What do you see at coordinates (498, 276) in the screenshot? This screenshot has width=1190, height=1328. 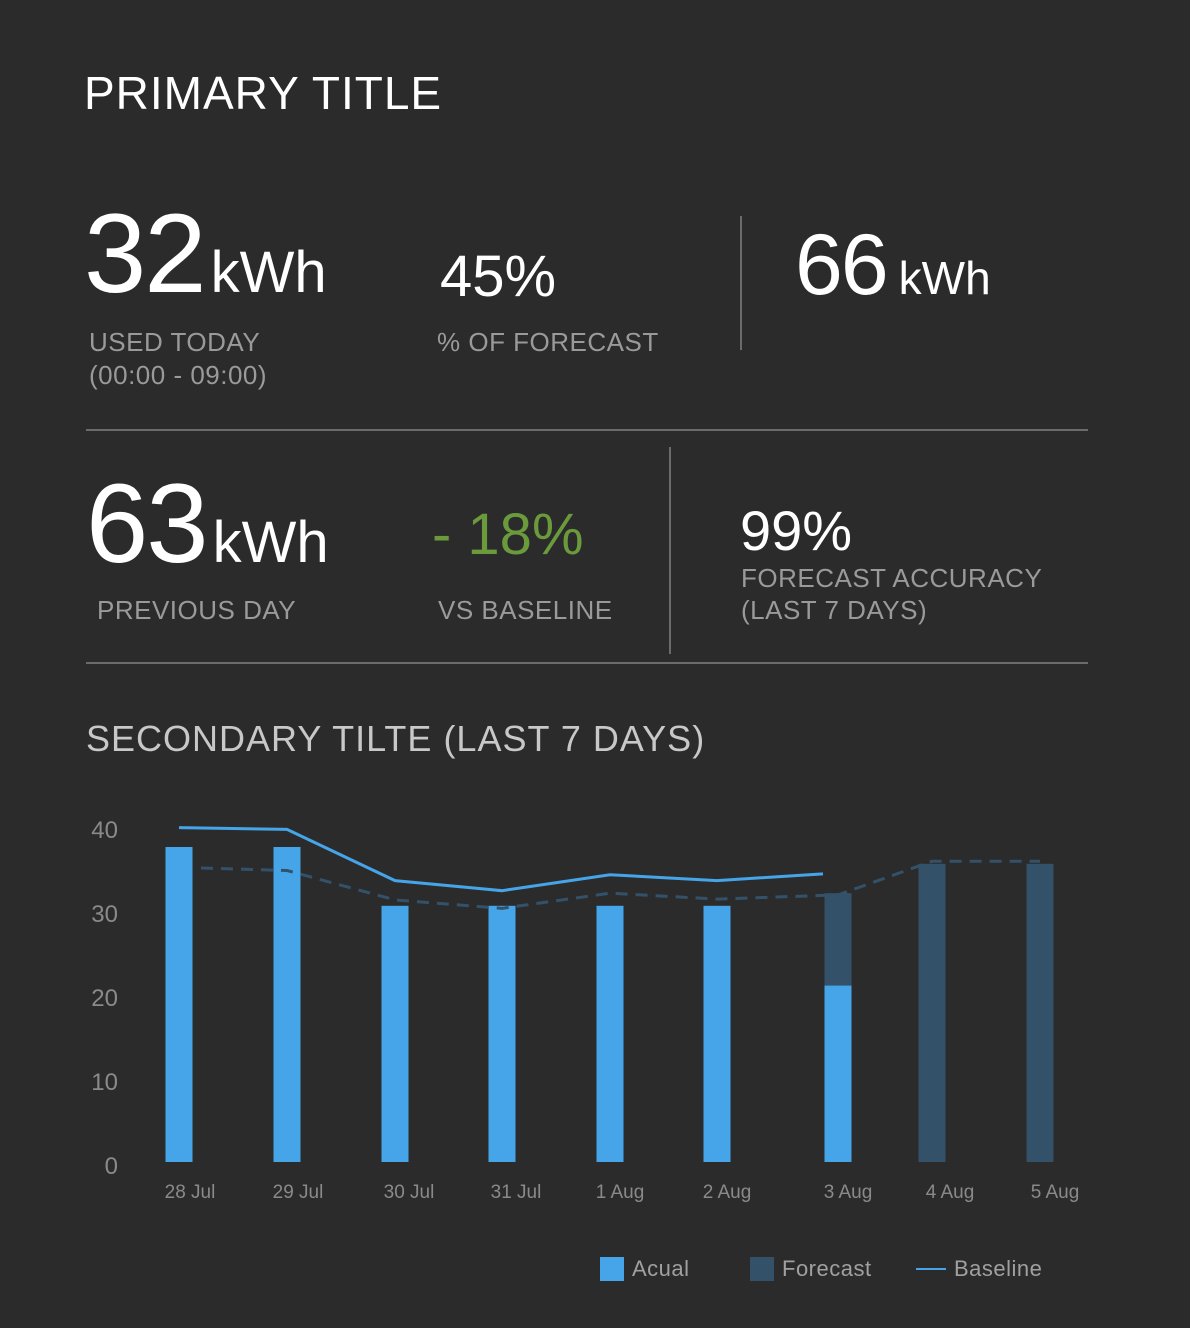 I see `pct-of-forecast-value: 45%` at bounding box center [498, 276].